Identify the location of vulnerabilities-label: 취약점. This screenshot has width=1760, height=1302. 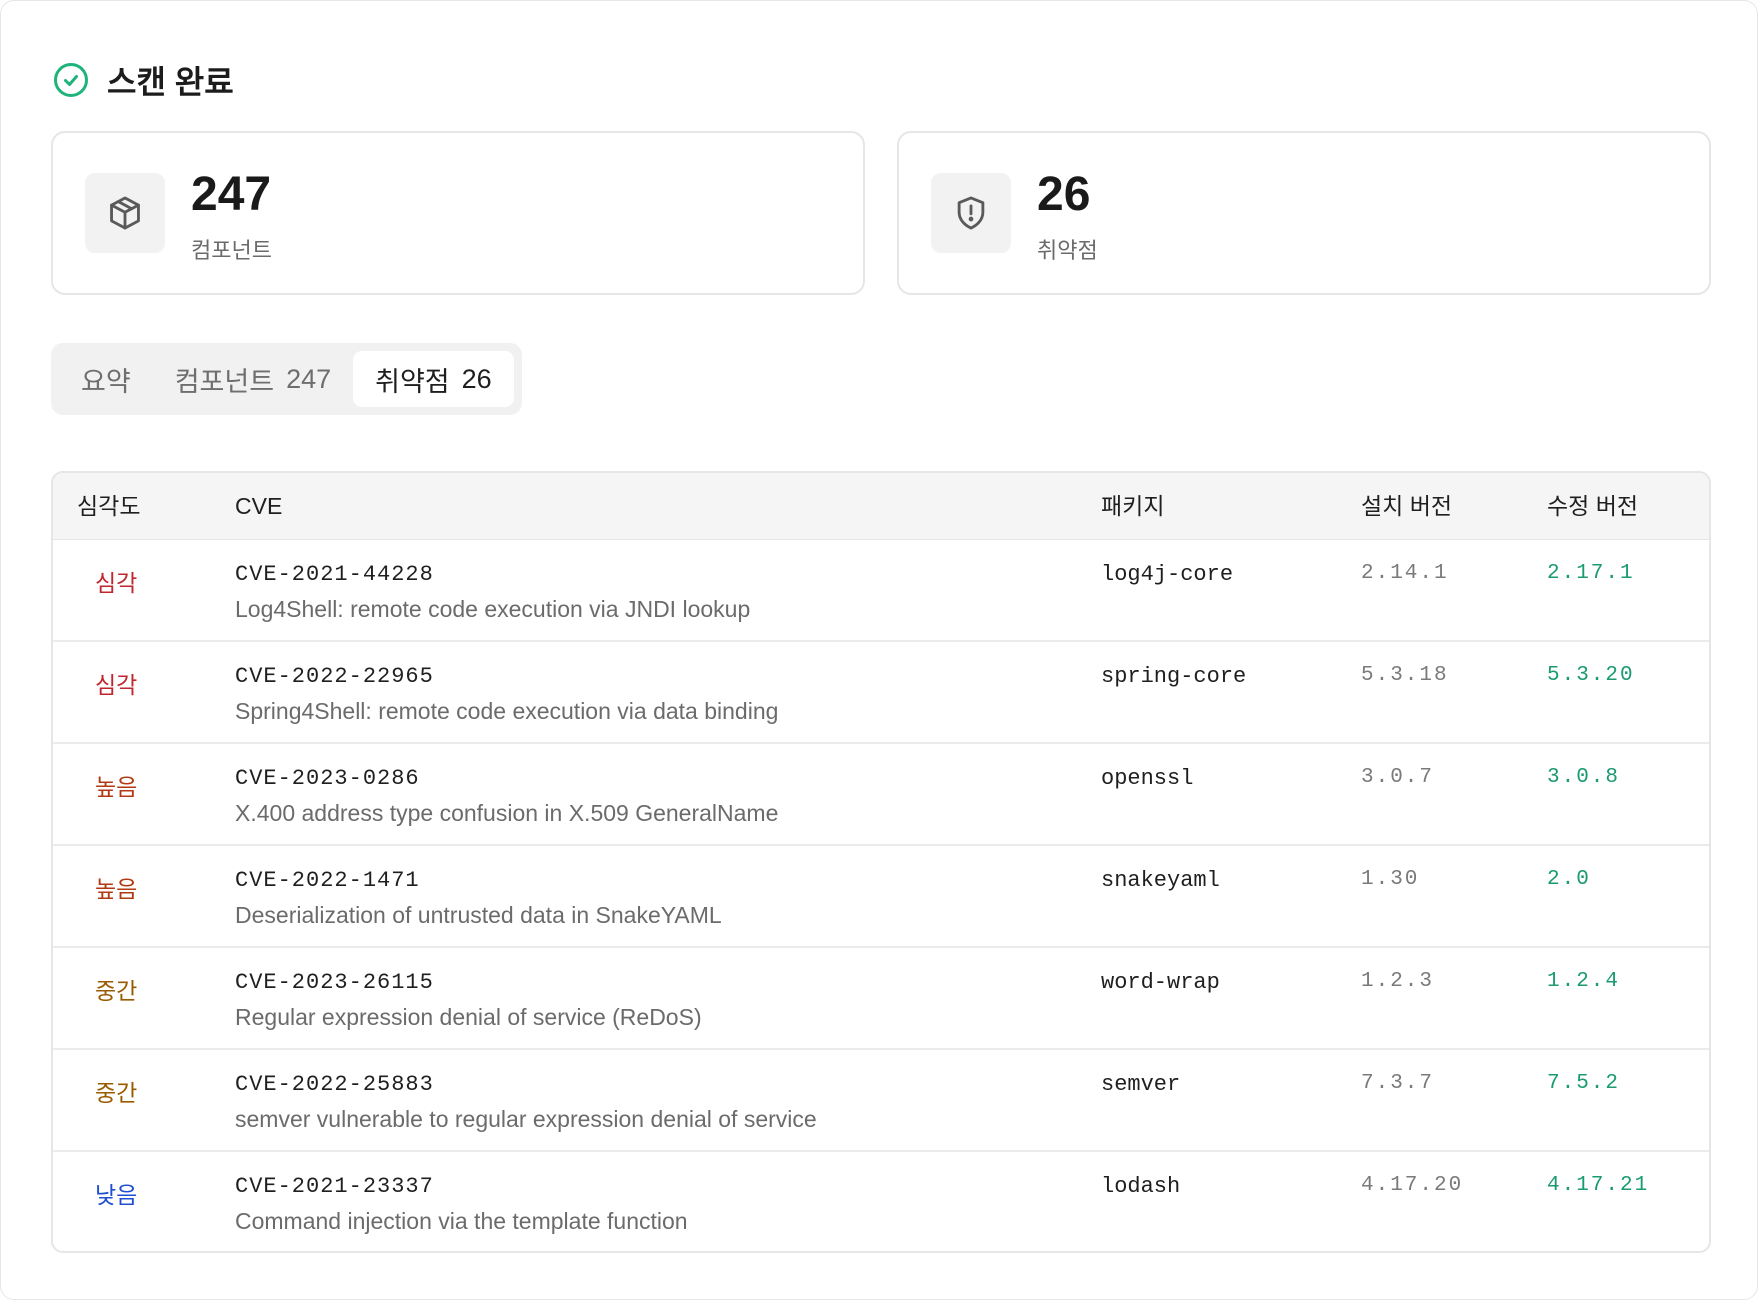
(1067, 250).